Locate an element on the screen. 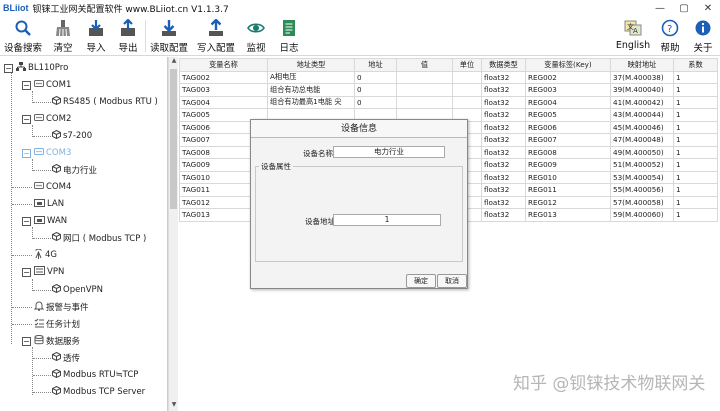 The height and width of the screenshot is (411, 720). close-button: ✕ is located at coordinates (708, 8).